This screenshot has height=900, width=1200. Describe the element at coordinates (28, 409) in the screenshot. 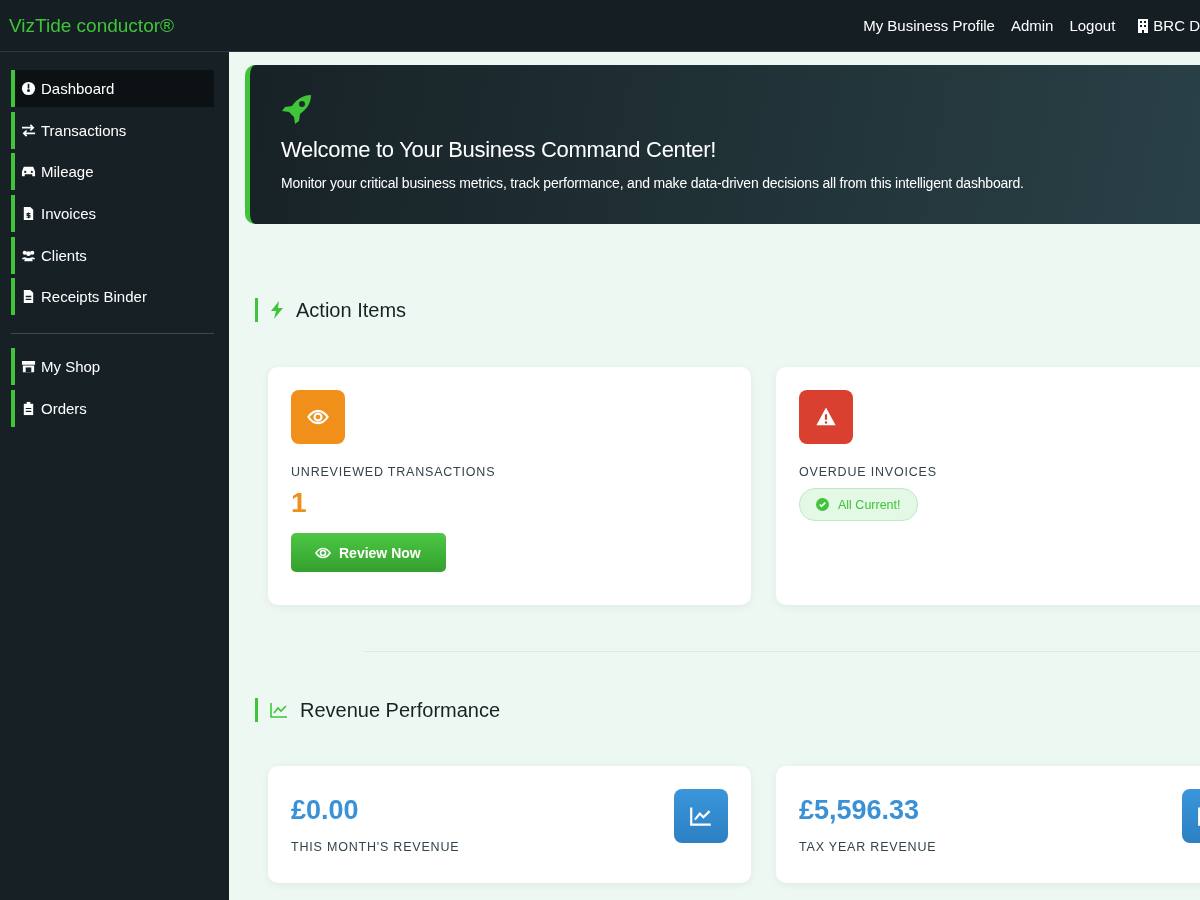

I see `clipboard-icon` at that location.